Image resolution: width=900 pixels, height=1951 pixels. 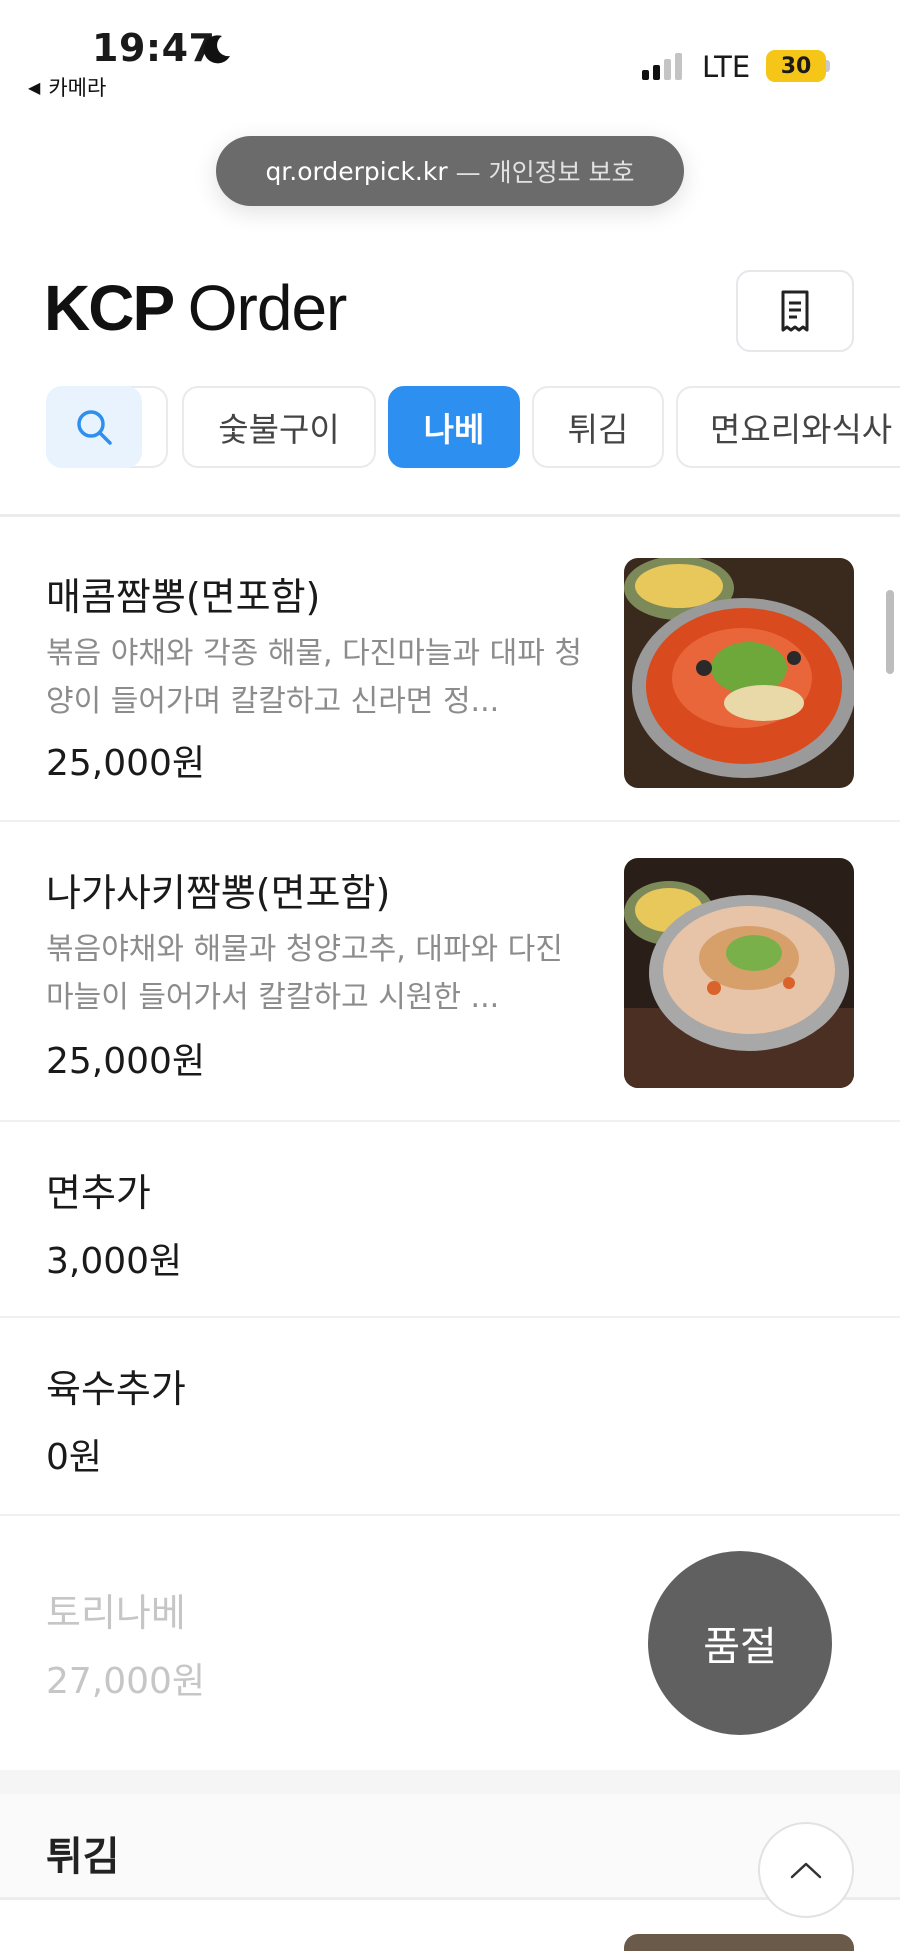 I want to click on back-app-label: 카메라, so click(x=77, y=88).